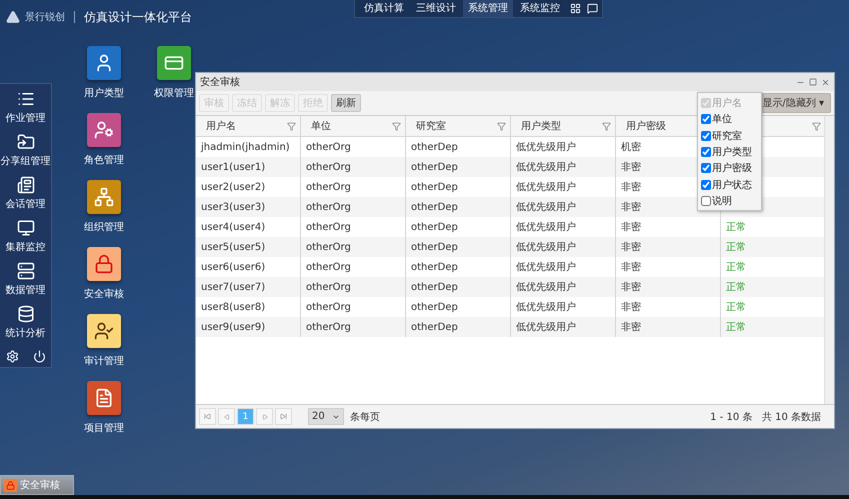 Image resolution: width=849 pixels, height=499 pixels. Describe the element at coordinates (26, 247) in the screenshot. I see `sidebar-item-label: 集群监控` at that location.